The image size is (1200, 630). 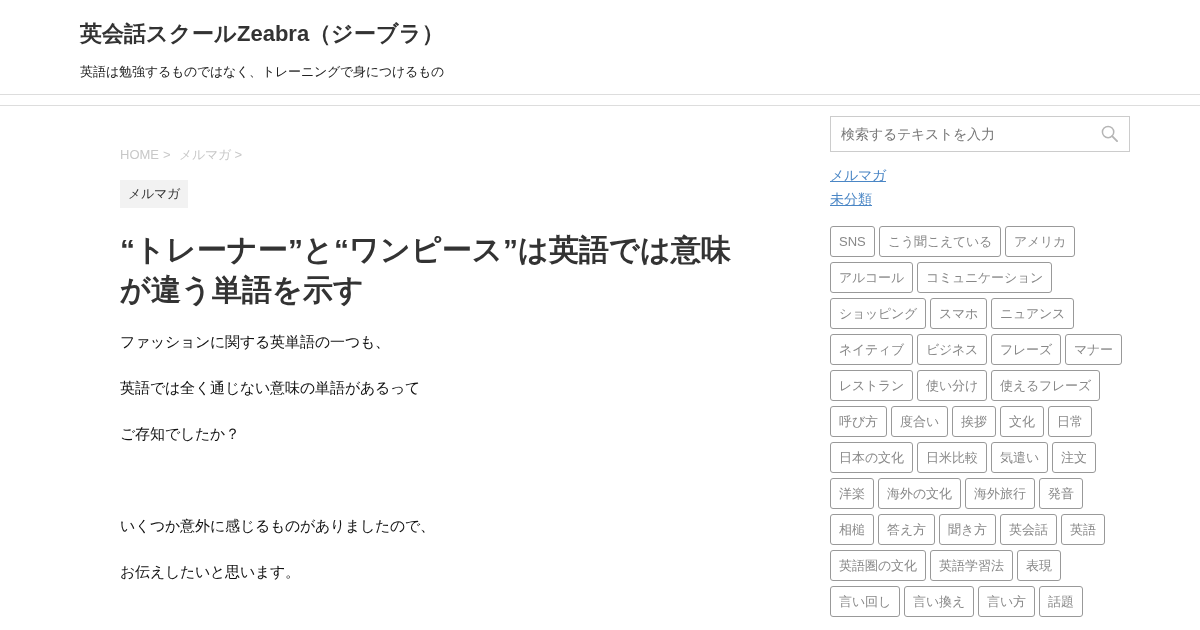 What do you see at coordinates (858, 175) in the screenshot?
I see `category-link: メルマガ` at bounding box center [858, 175].